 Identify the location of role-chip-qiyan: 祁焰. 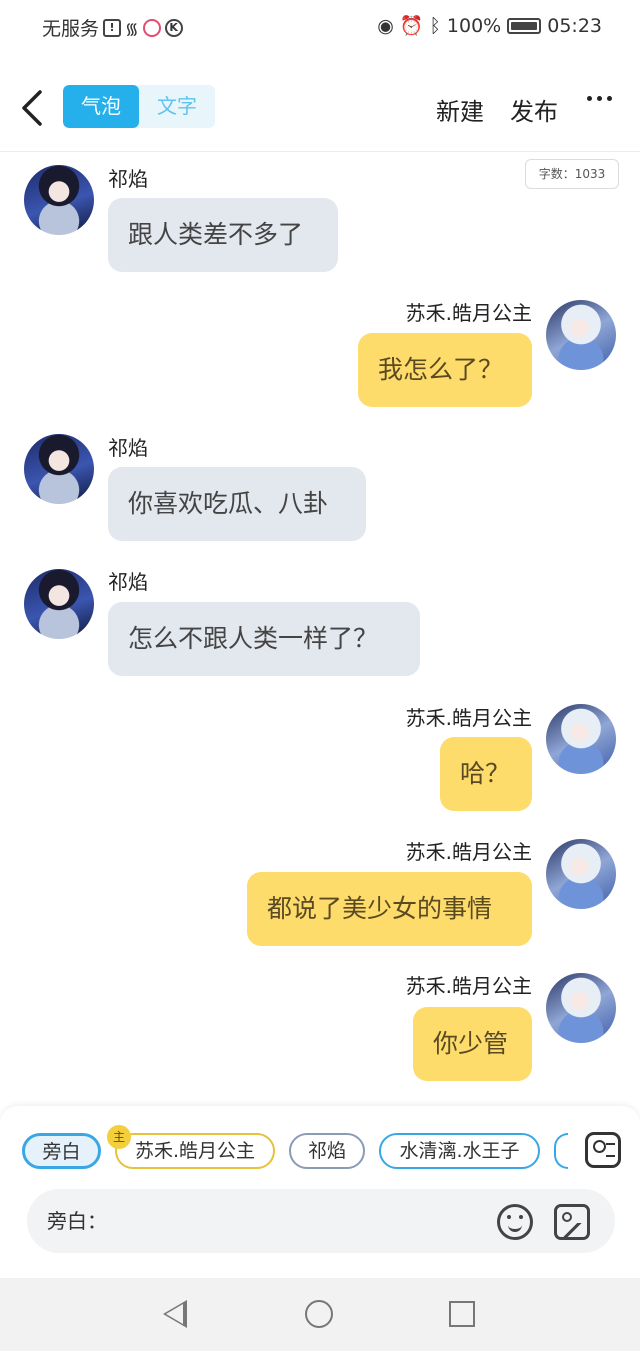
(327, 1151).